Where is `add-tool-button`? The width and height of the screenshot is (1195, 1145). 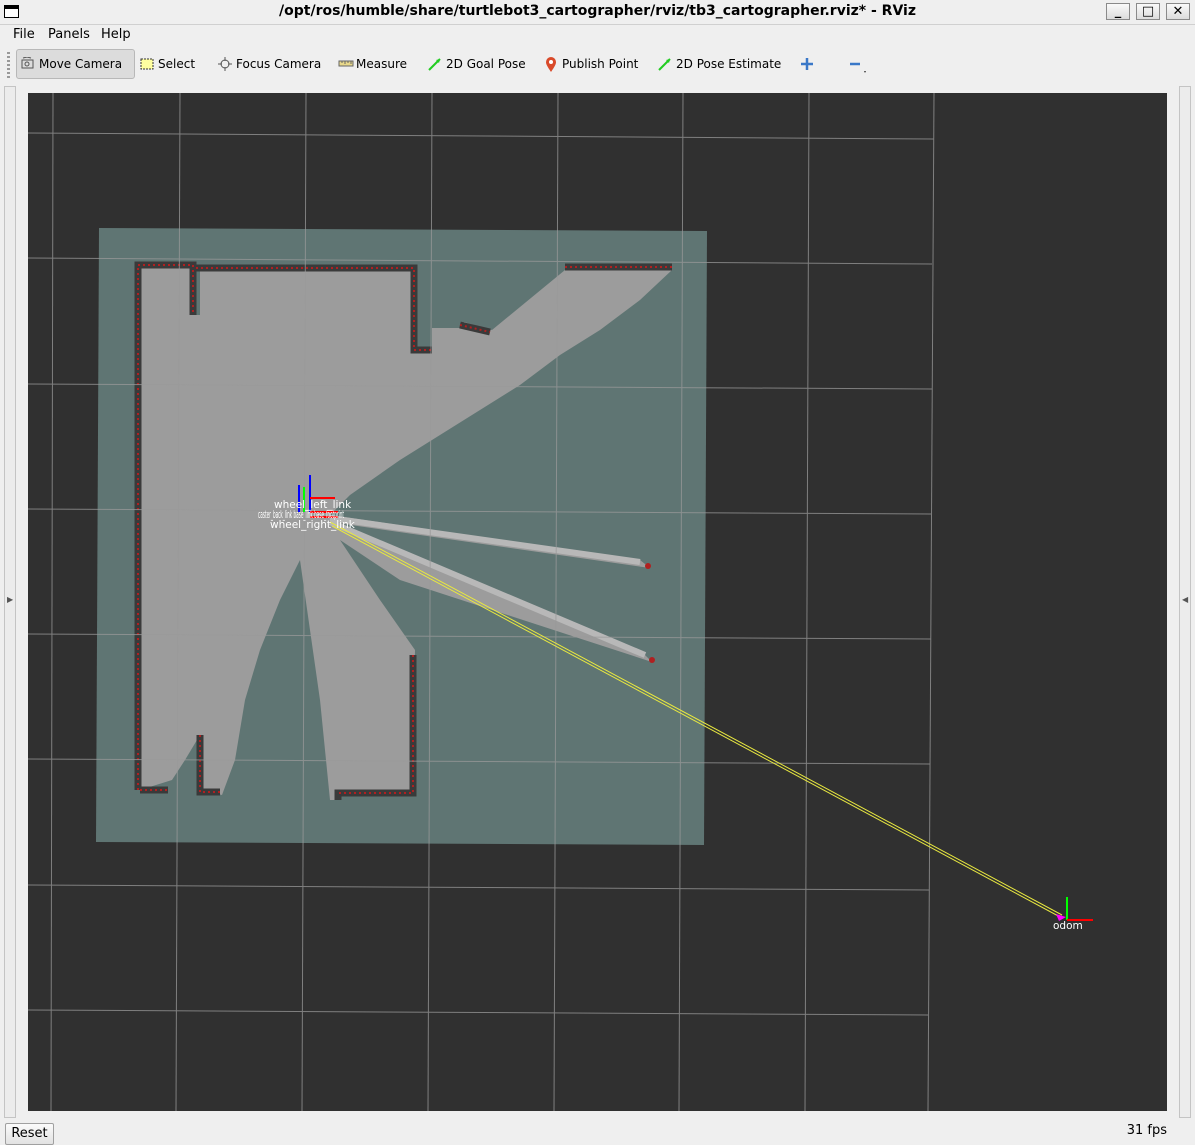
add-tool-button is located at coordinates (809, 64).